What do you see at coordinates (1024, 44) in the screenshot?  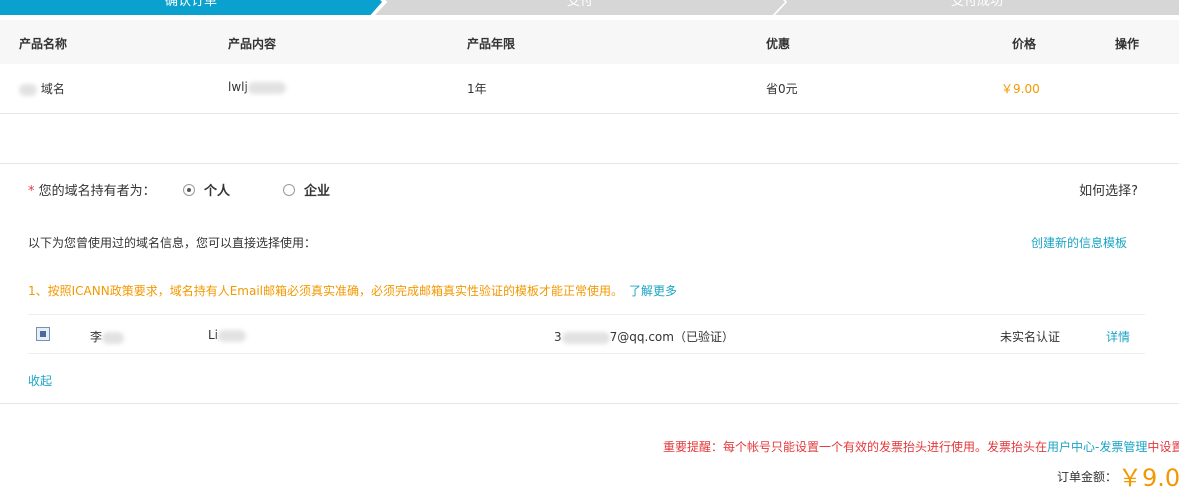 I see `header-price: 价格` at bounding box center [1024, 44].